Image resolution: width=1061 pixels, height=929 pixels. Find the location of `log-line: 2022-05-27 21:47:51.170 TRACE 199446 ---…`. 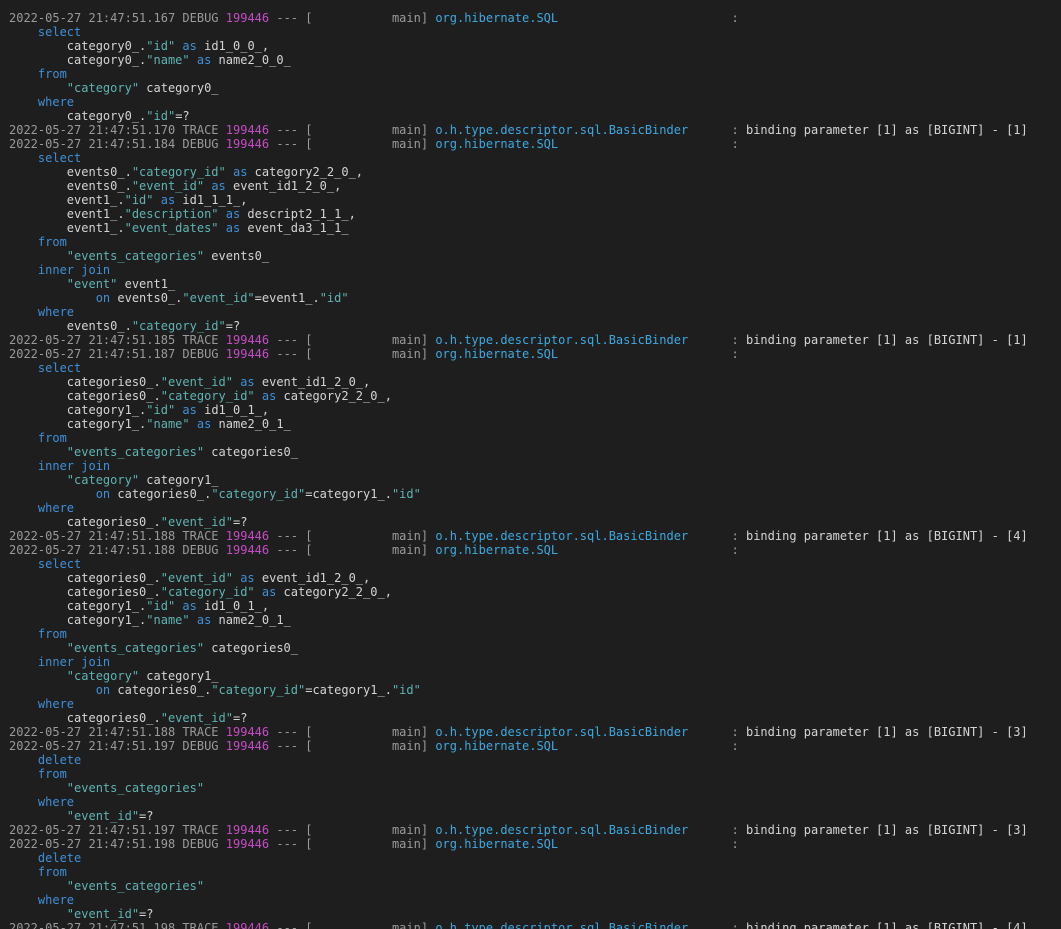

log-line: 2022-05-27 21:47:51.170 TRACE 199446 ---… is located at coordinates (534, 130).